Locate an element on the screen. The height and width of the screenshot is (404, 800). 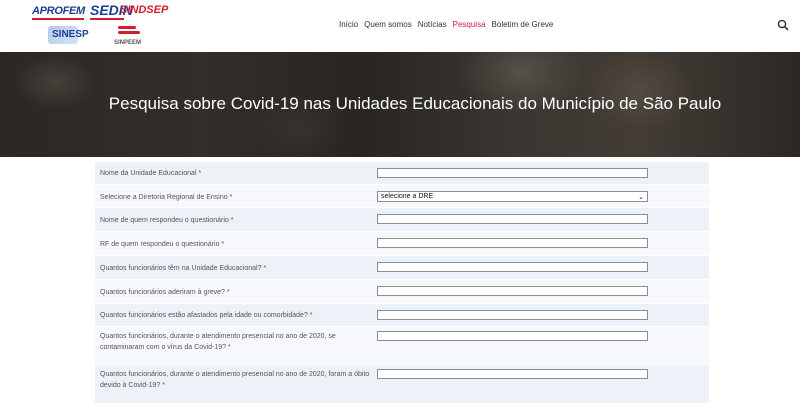
field-label-text: Selecione a Diretoria Regional de Ensino is located at coordinates (164, 197).